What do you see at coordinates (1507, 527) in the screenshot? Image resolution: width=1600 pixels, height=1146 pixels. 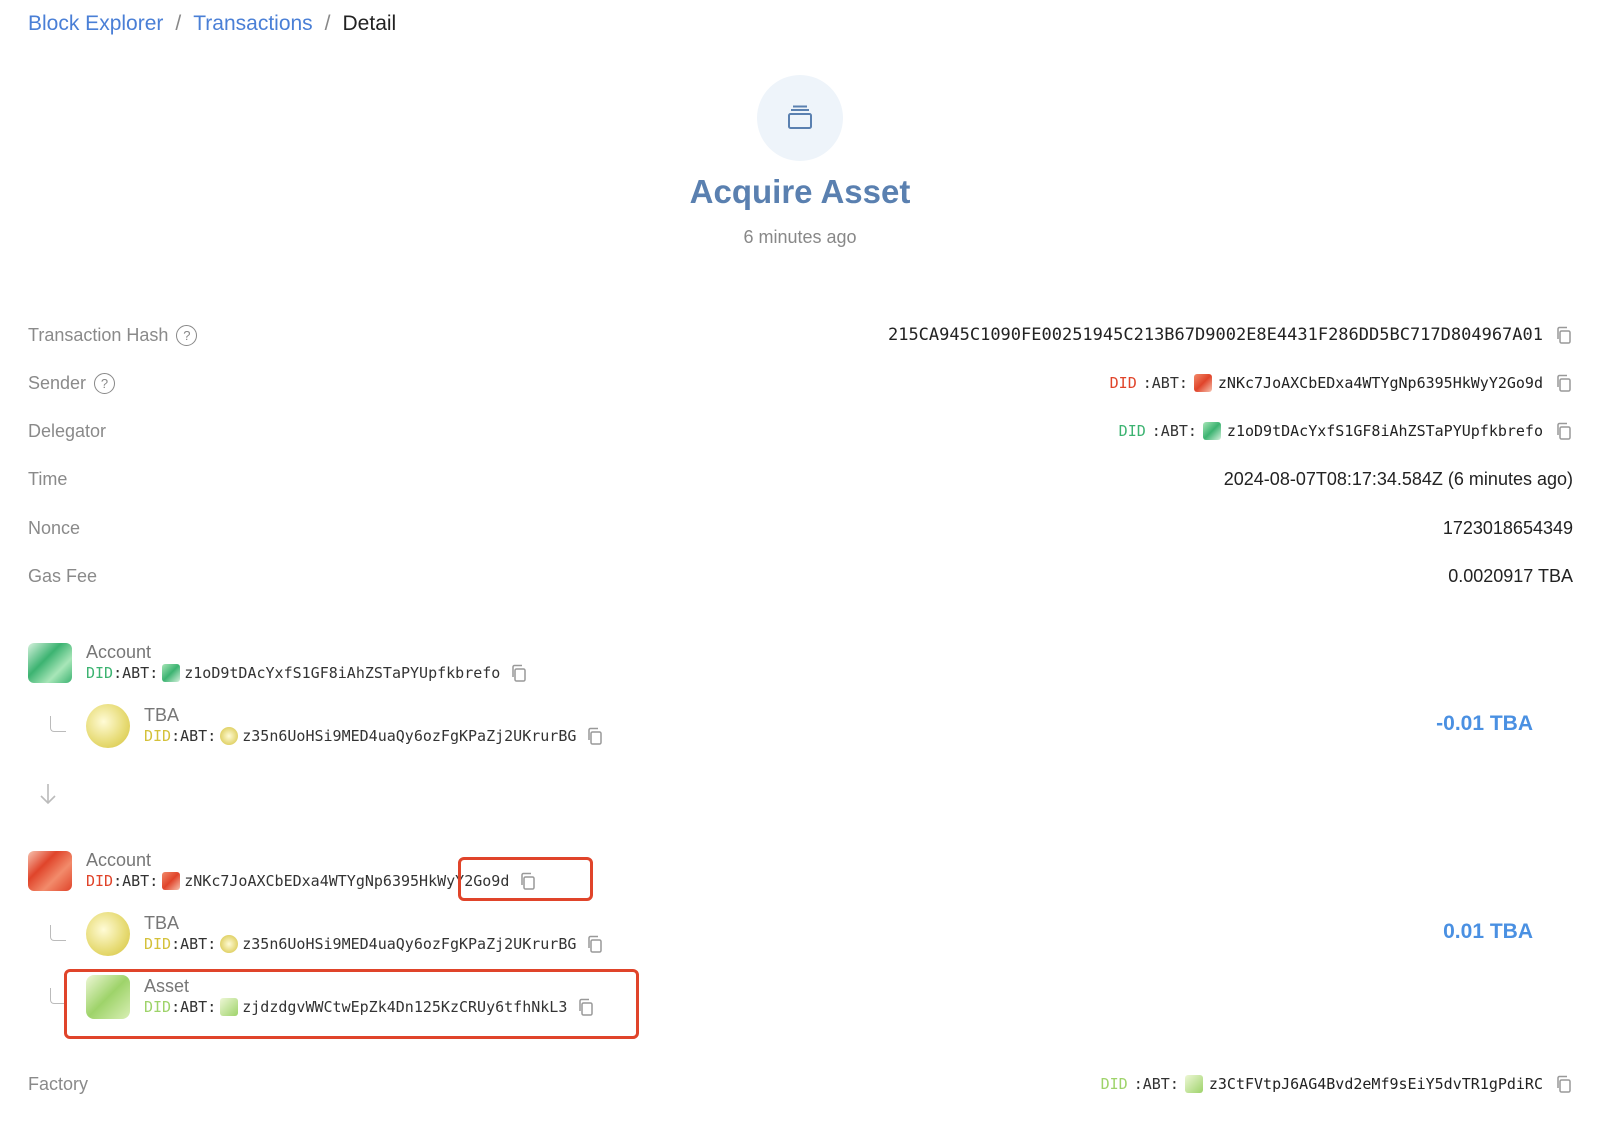 I see `value-nonce: 1723018654349` at bounding box center [1507, 527].